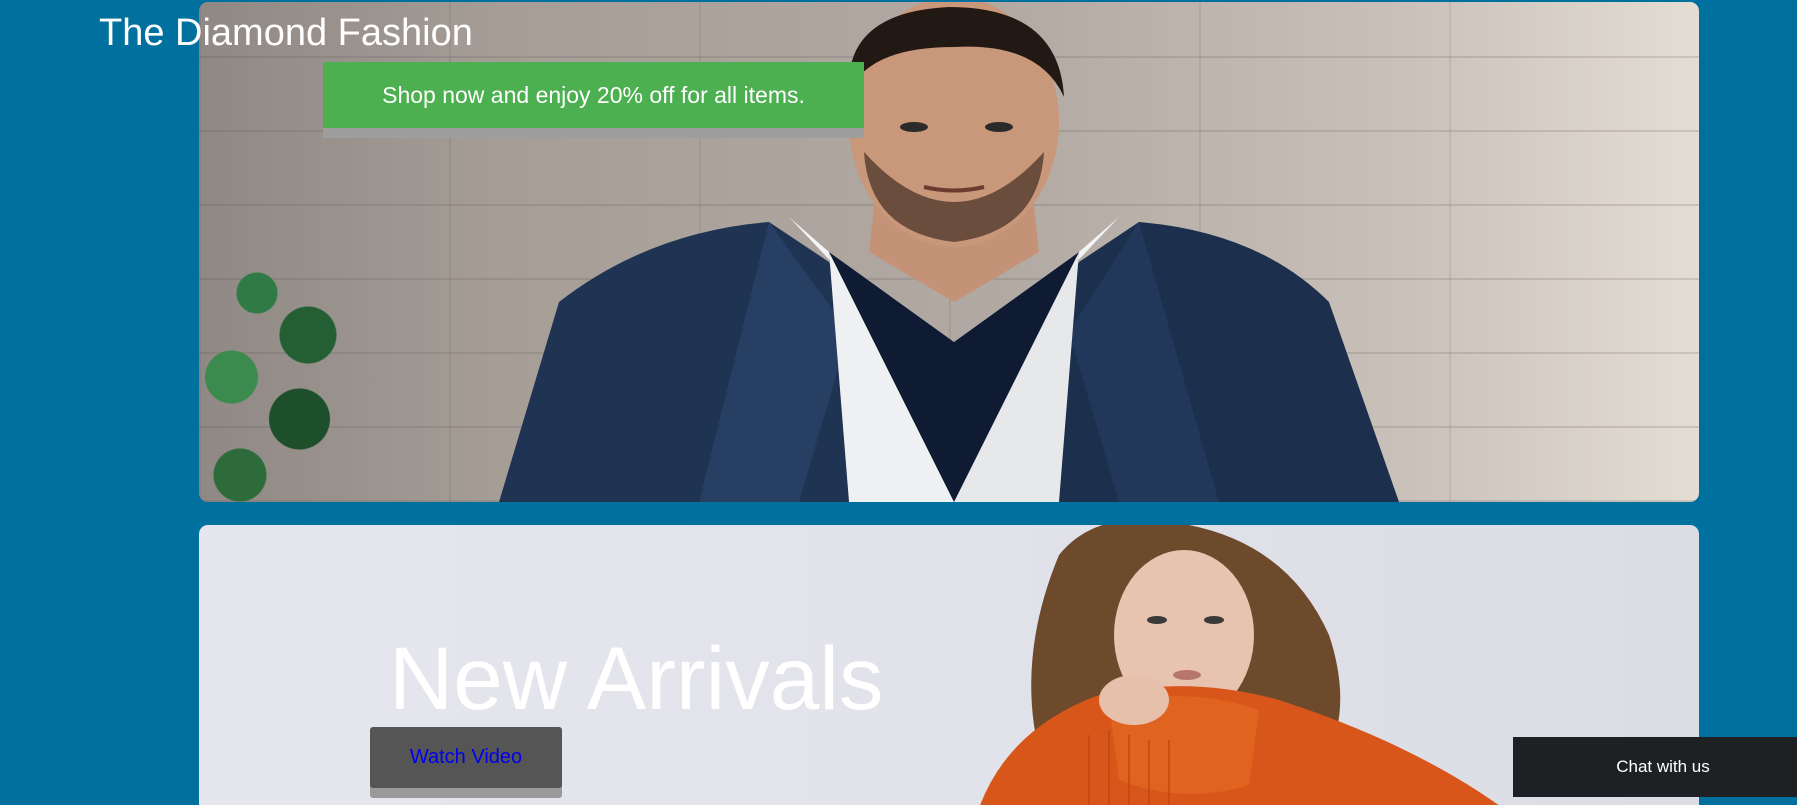 This screenshot has height=805, width=1797. I want to click on site-title: The Diamond Fashion, so click(286, 33).